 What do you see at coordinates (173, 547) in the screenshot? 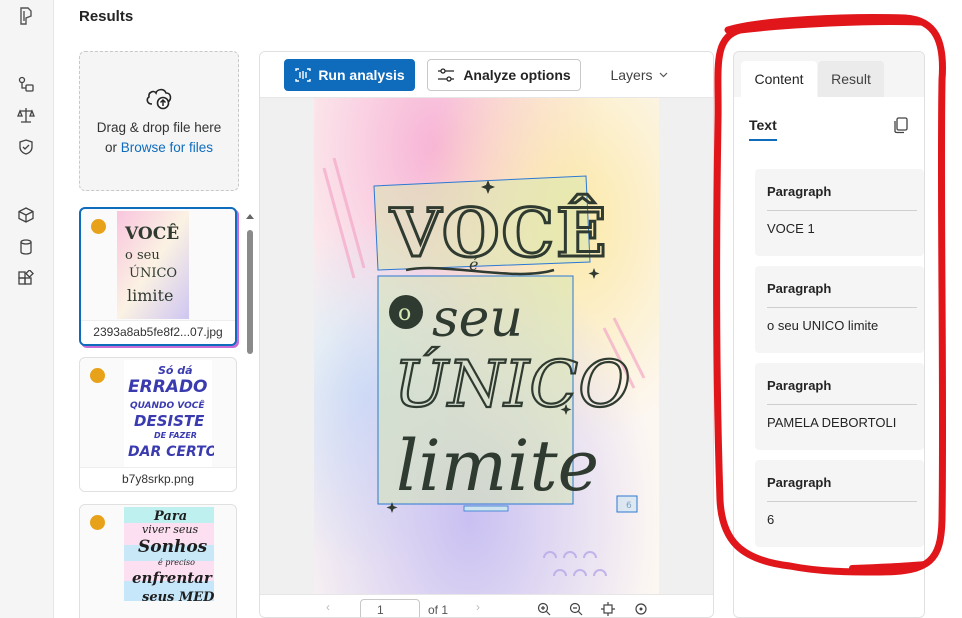
I see `svg-text: Sonhos` at bounding box center [173, 547].